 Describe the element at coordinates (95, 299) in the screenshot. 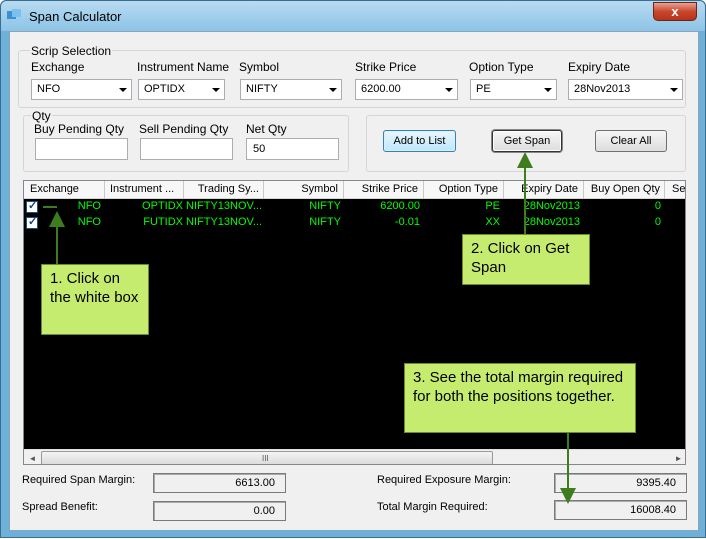

I see `callout-step-1: 1. Click on the white box` at that location.